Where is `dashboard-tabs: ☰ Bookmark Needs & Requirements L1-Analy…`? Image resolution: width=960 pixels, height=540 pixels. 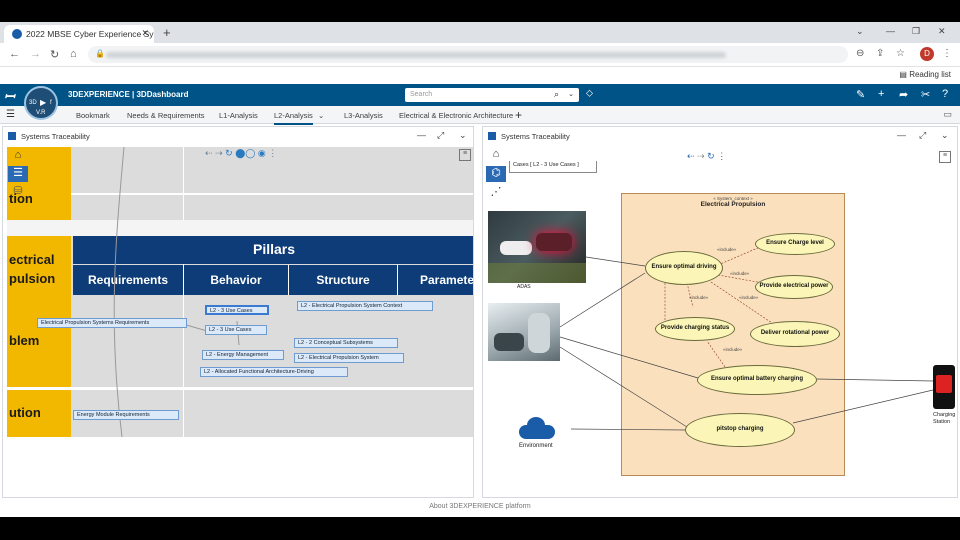
dashboard-tabs: ☰ Bookmark Needs & Requirements L1-Analy… is located at coordinates (480, 115).